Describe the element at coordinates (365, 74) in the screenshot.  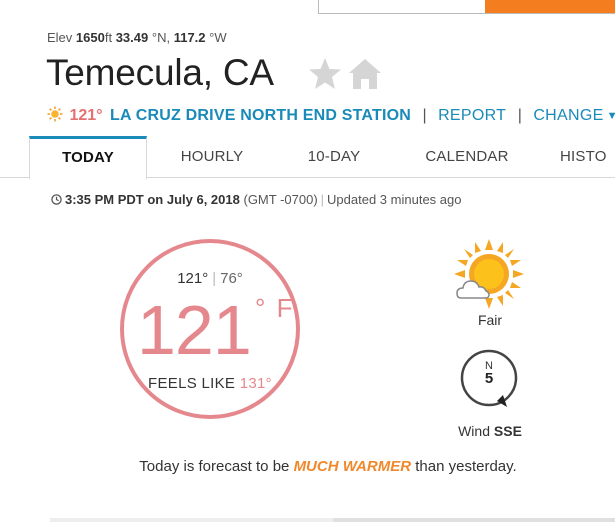
I see `home-icon` at that location.